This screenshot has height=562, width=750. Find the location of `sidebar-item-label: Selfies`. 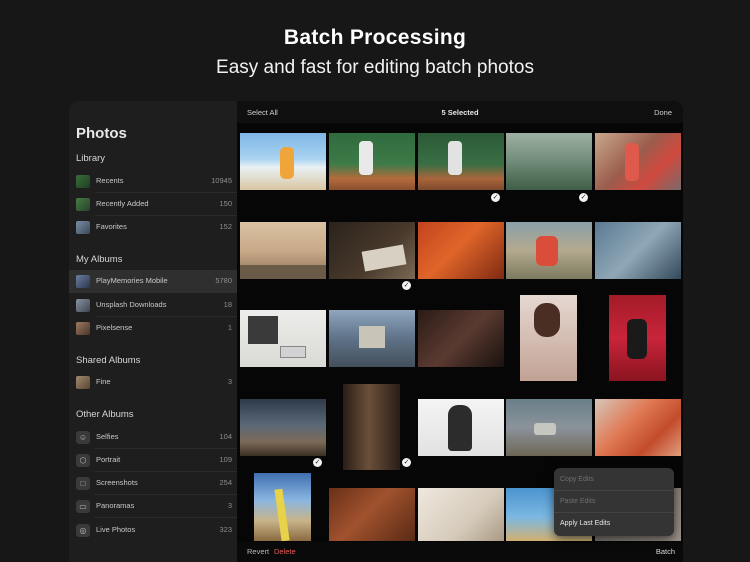

sidebar-item-label: Selfies is located at coordinates (107, 436).